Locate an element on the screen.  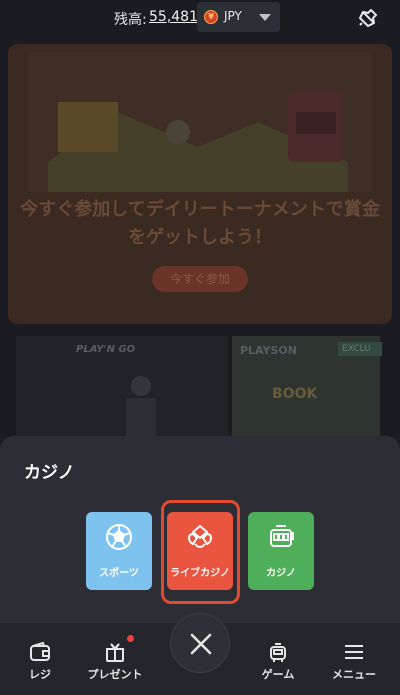
game-tile: PLAYSON EXCLU BOOK is located at coordinates (307, 386).